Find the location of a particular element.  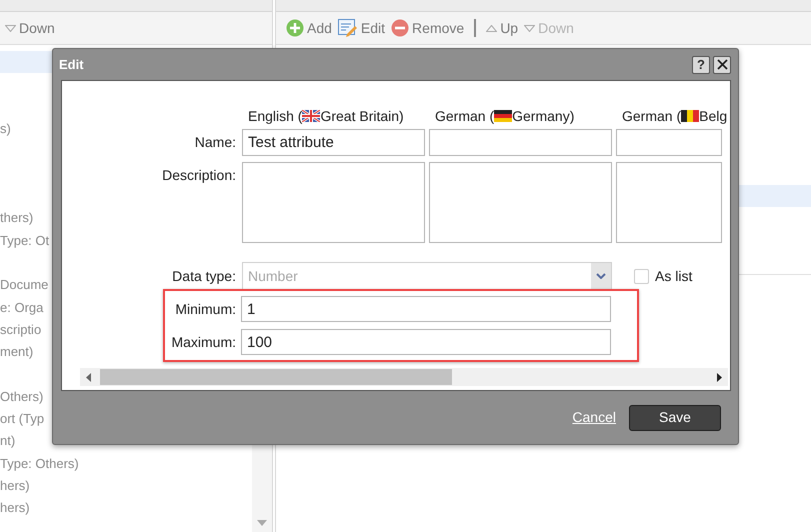

scroll-down-icon is located at coordinates (262, 523).